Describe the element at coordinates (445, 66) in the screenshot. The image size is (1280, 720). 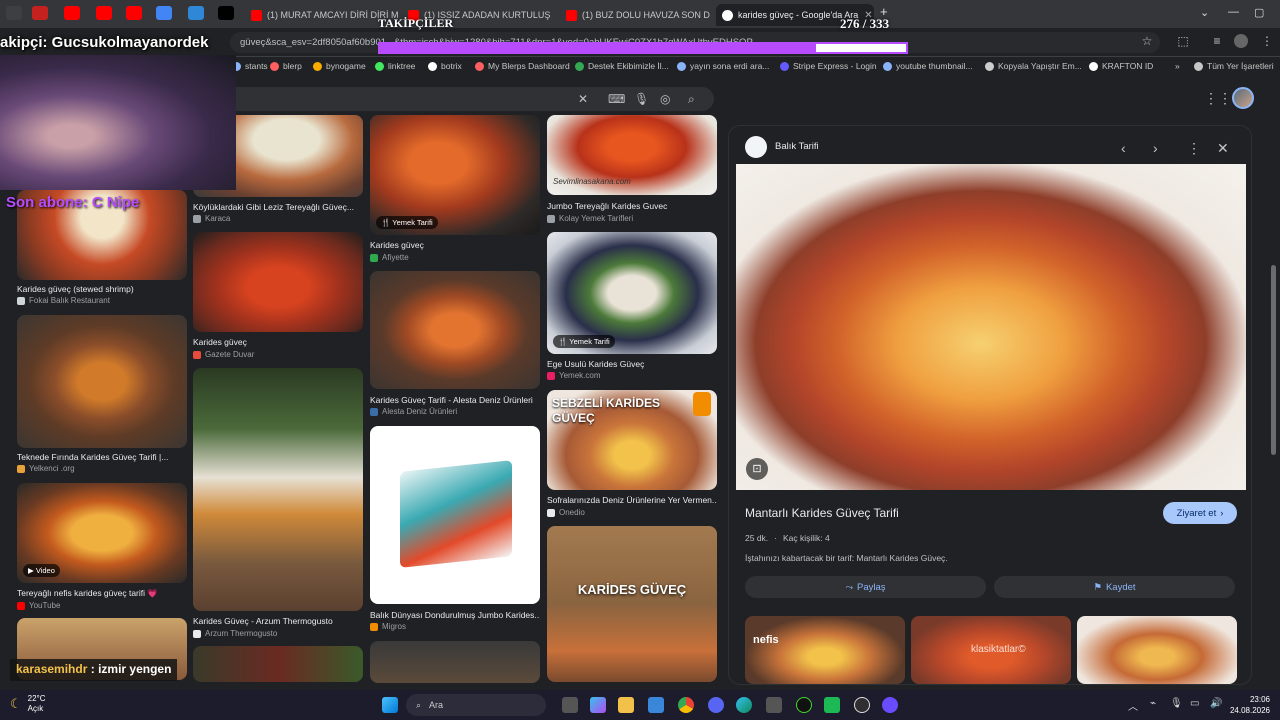
I see `bookmark-item: botrix` at that location.